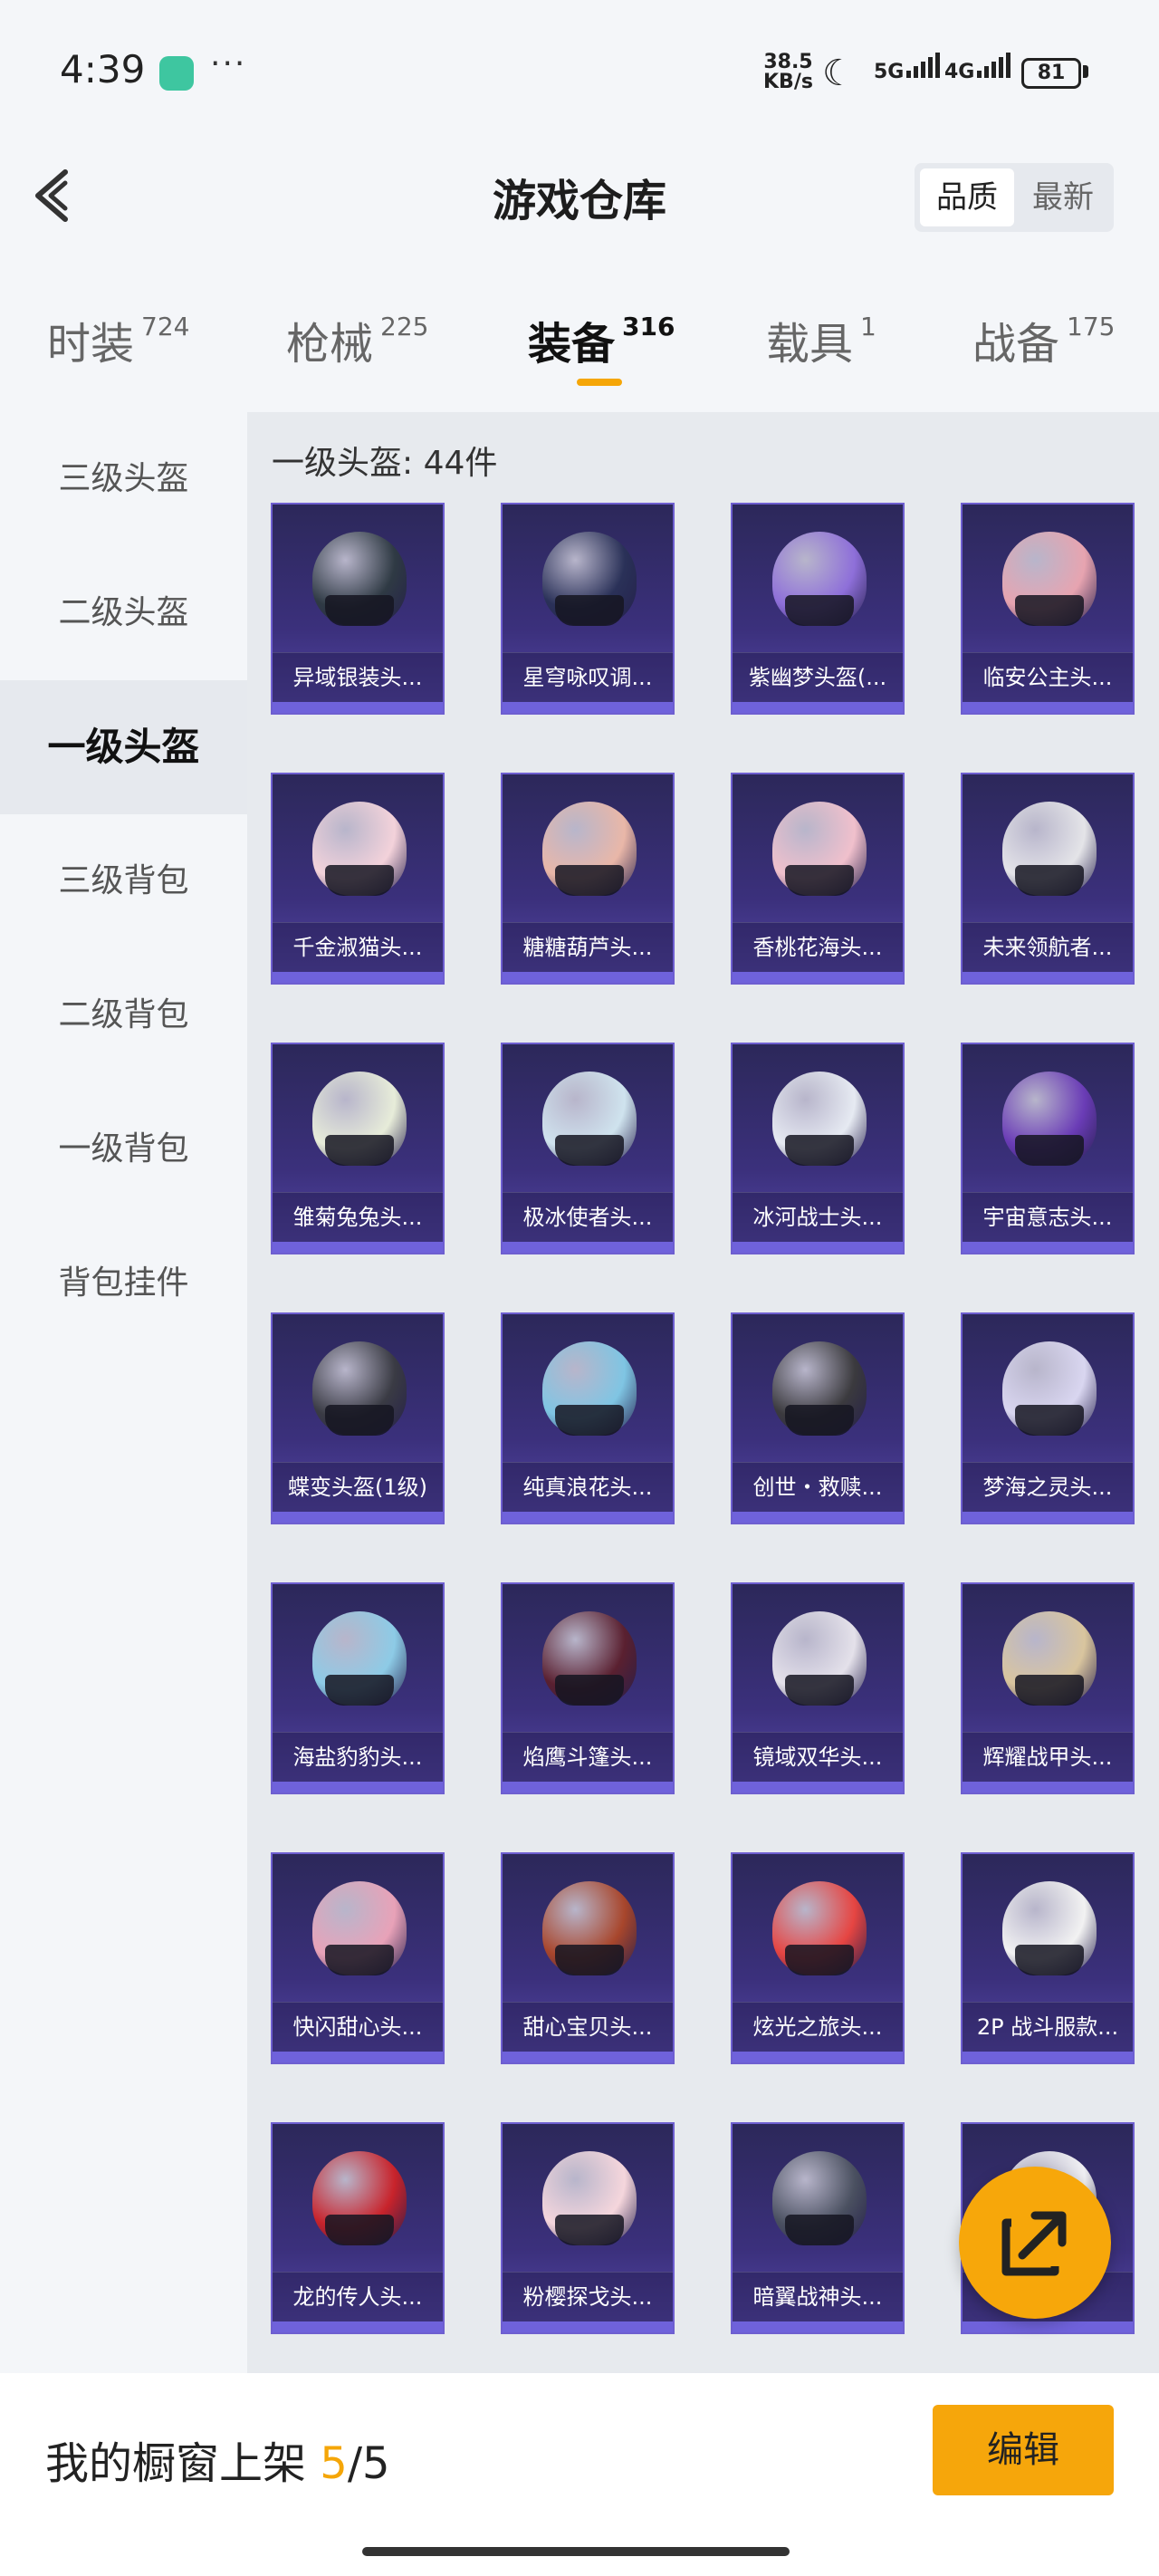  I want to click on share-icon, so click(1034, 2243).